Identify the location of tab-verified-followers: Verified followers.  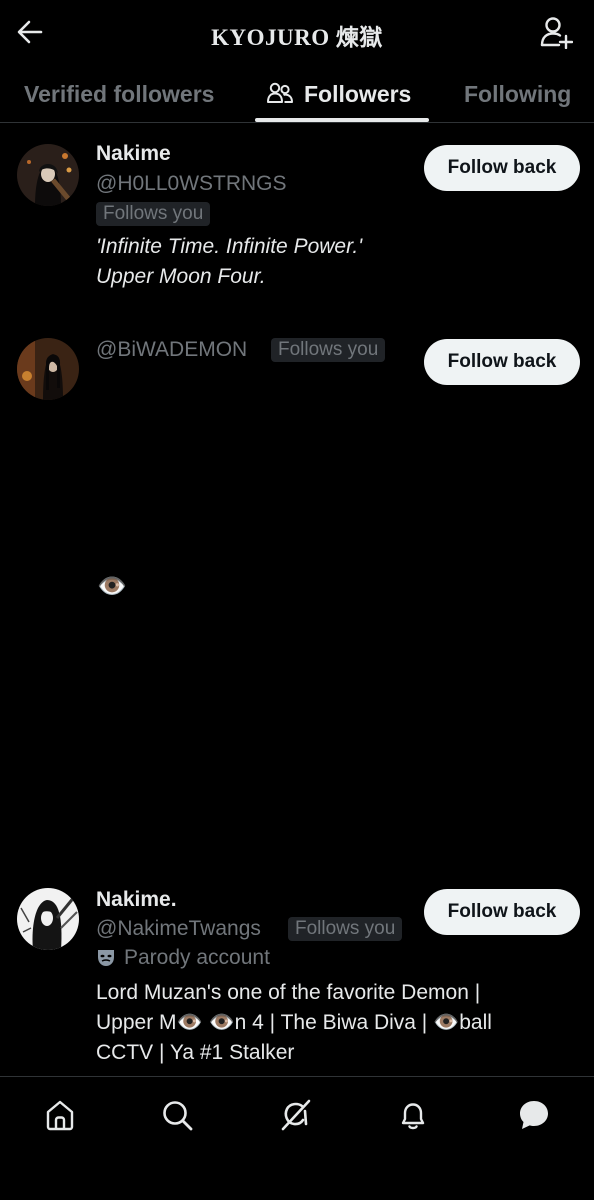
(119, 94).